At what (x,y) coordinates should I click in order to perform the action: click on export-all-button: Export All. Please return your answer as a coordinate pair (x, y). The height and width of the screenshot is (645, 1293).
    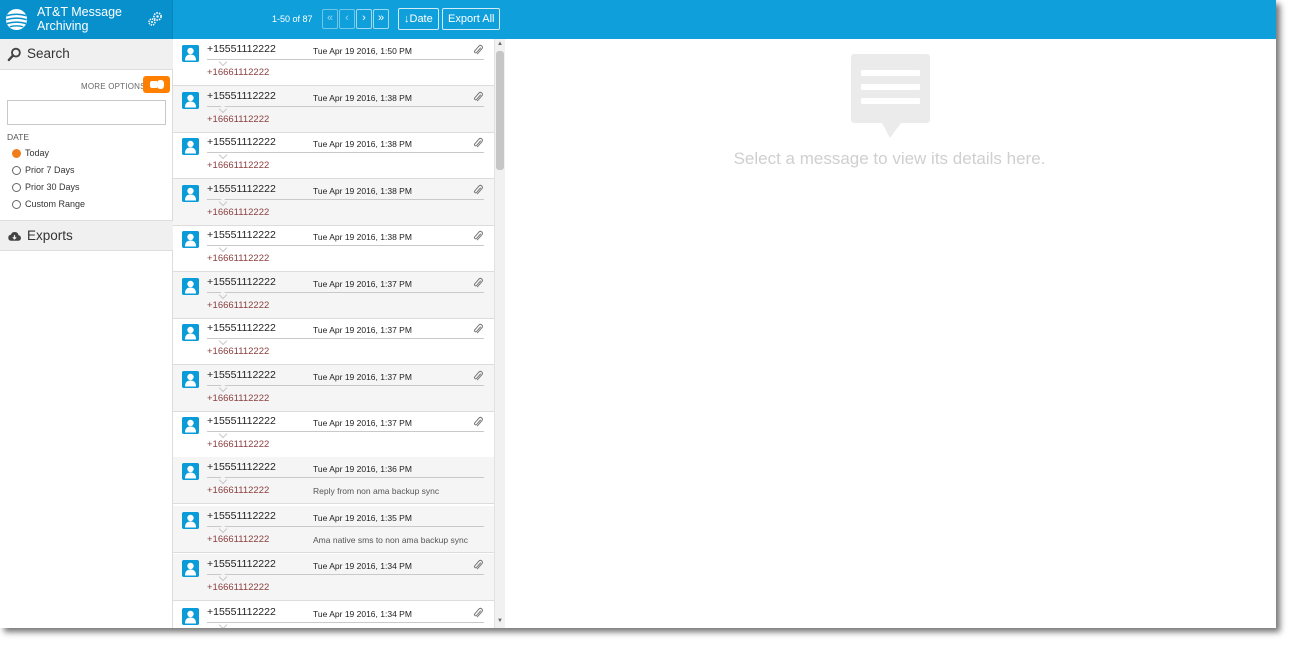
    Looking at the image, I should click on (471, 19).